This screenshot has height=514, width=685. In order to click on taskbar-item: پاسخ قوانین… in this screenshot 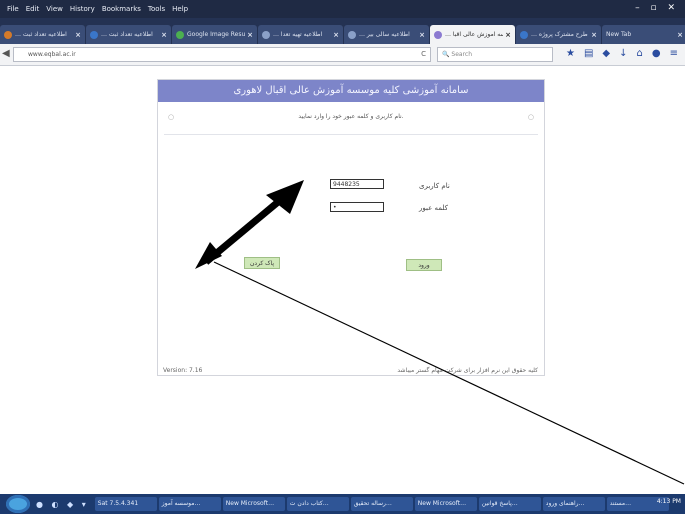, I will do `click(509, 504)`.